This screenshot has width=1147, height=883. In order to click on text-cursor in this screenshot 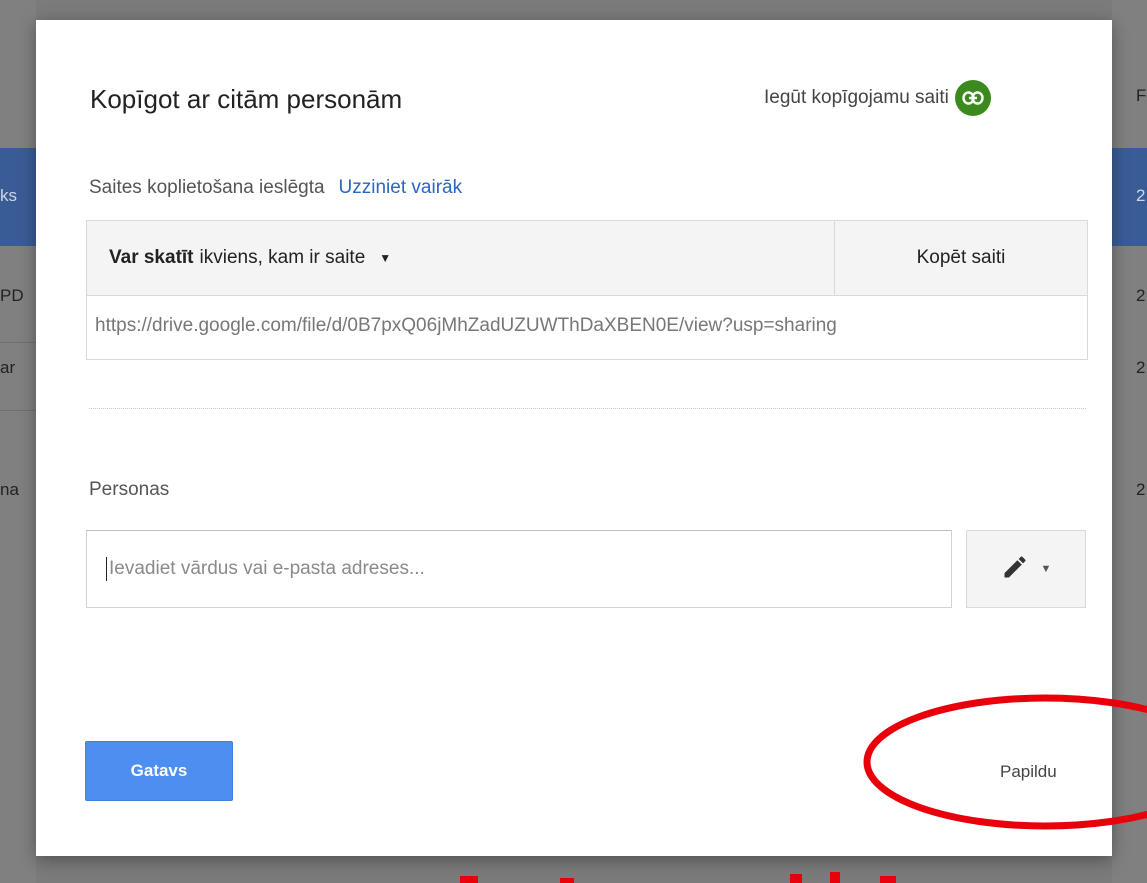, I will do `click(106, 569)`.